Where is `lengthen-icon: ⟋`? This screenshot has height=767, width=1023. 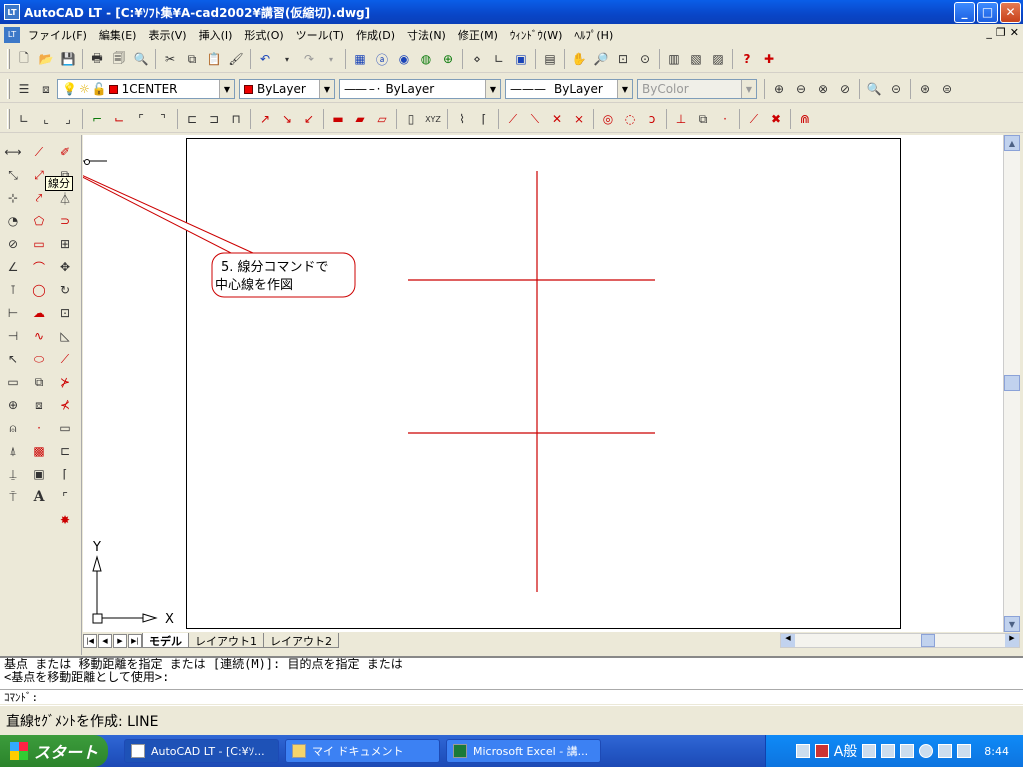
lengthen-icon: ⟋ is located at coordinates (65, 359).